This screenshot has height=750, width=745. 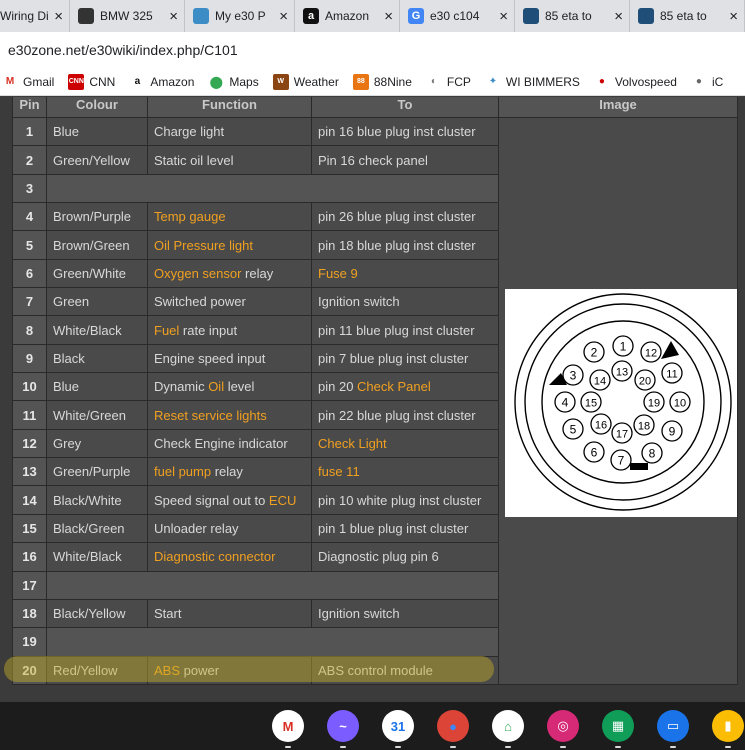 I want to click on connector-pin-label: 12, so click(x=651, y=354).